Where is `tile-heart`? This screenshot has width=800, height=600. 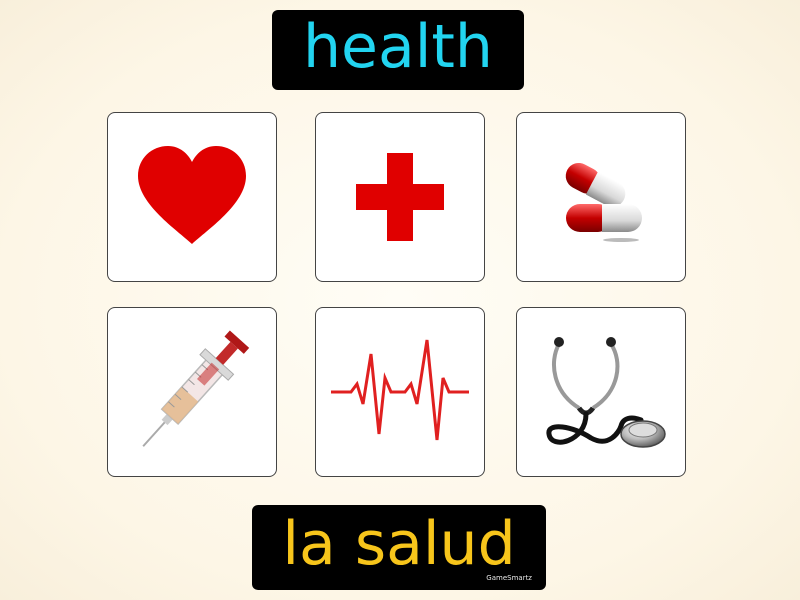 tile-heart is located at coordinates (192, 197).